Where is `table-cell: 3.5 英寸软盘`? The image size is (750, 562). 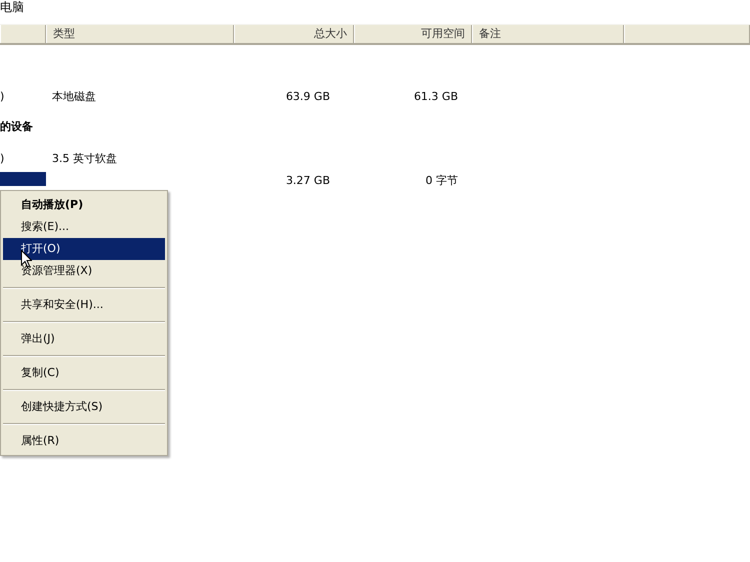
table-cell: 3.5 英寸软盘 is located at coordinates (84, 158).